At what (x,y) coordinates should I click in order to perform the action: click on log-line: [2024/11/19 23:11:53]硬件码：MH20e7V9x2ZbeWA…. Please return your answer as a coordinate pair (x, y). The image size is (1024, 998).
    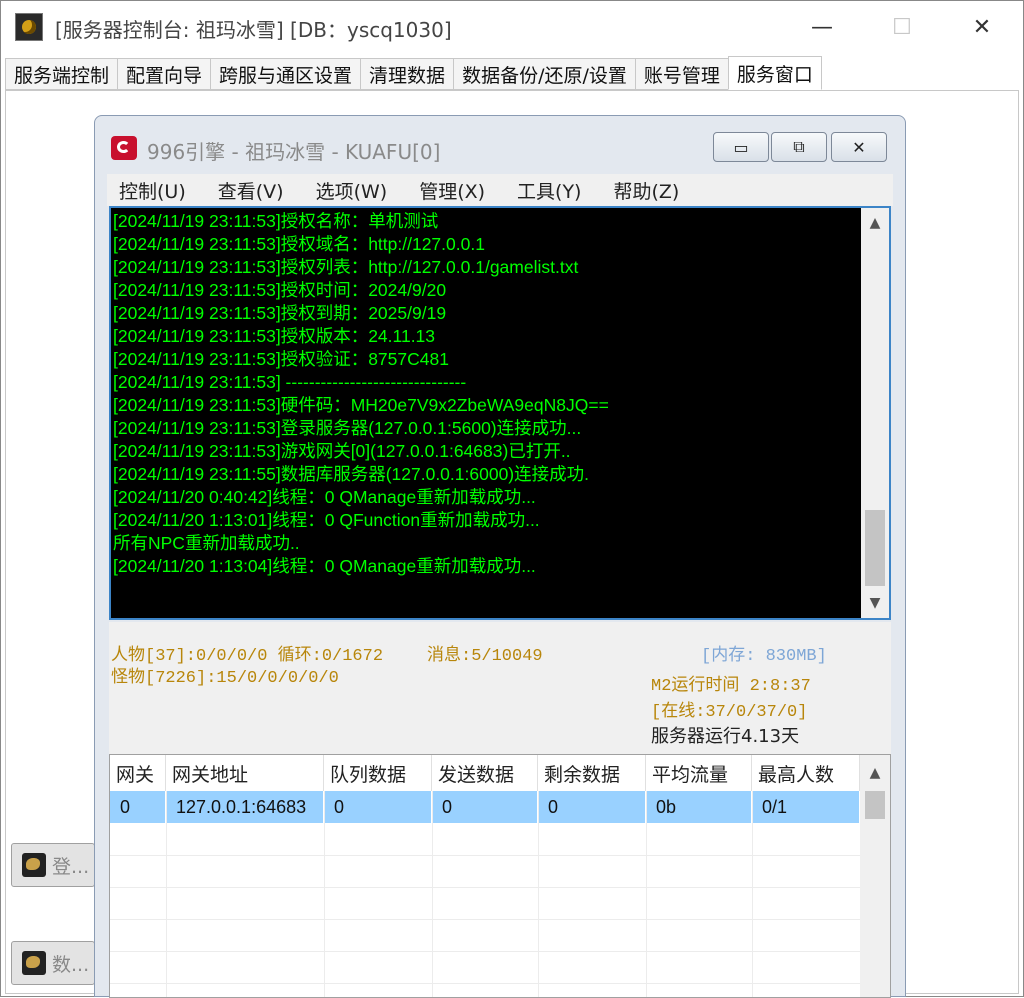
    Looking at the image, I should click on (361, 405).